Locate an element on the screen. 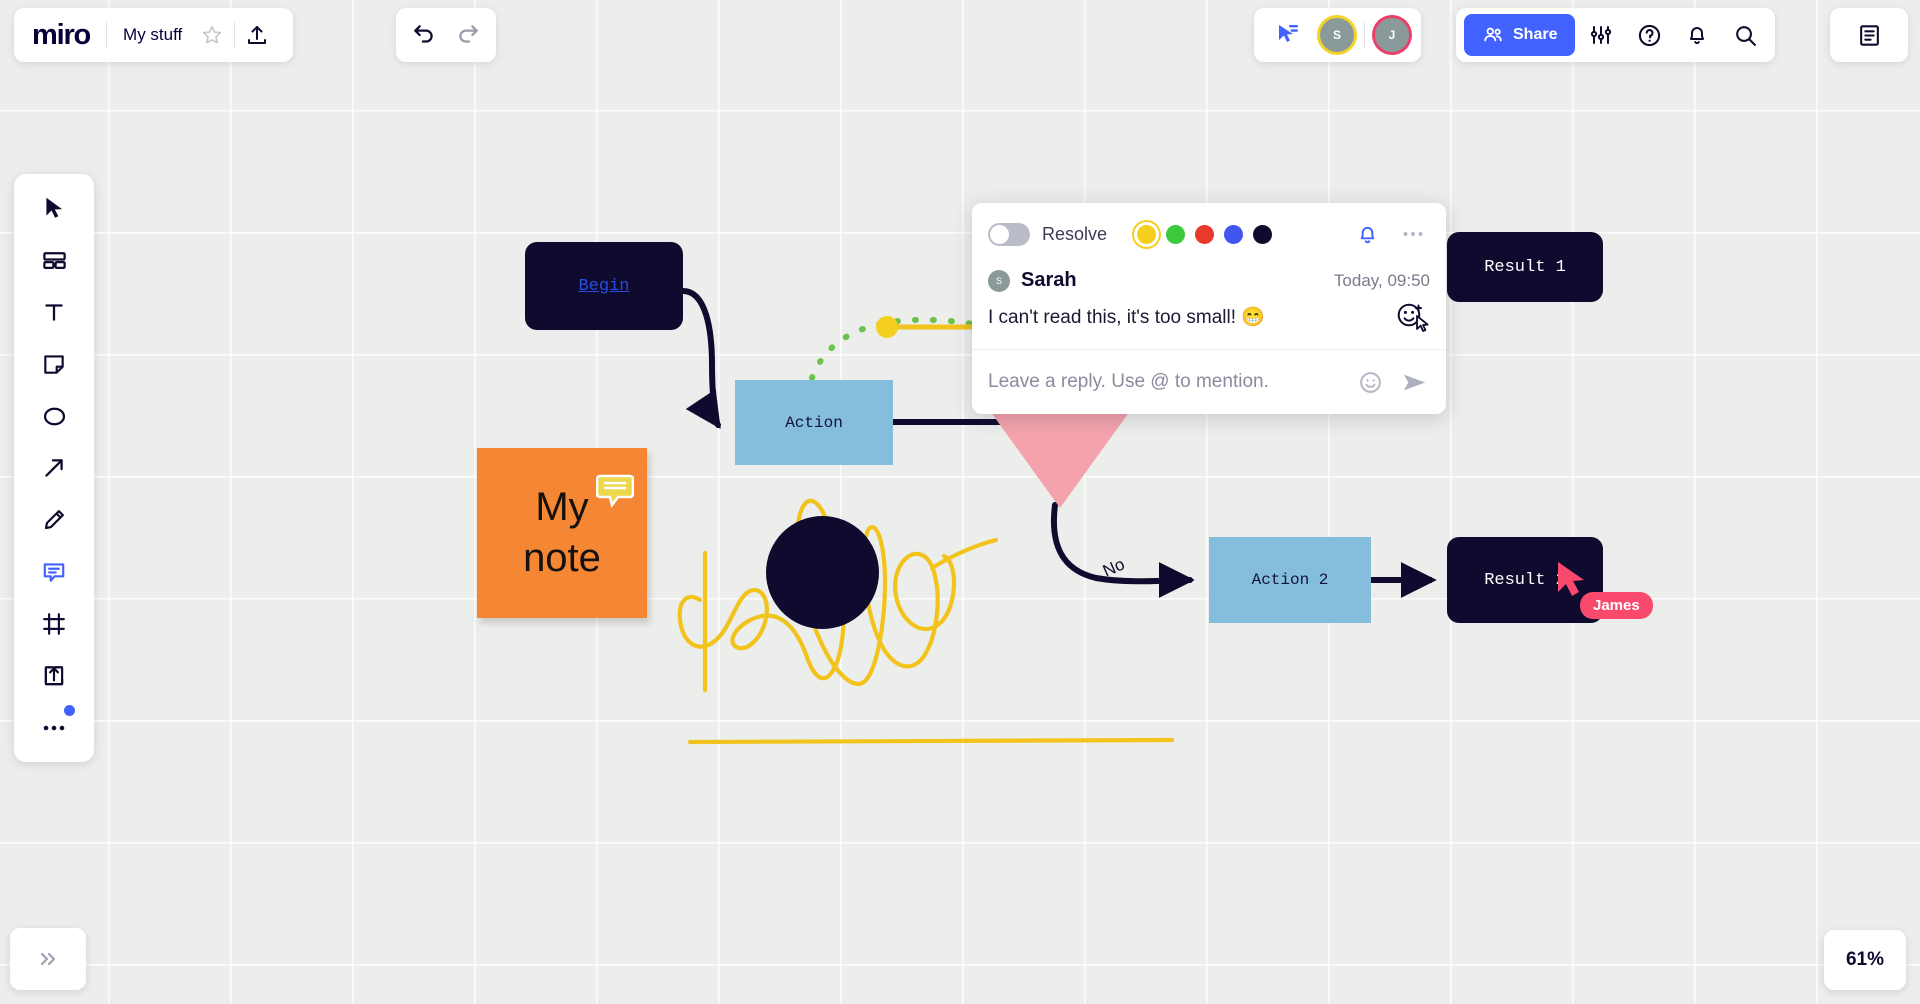  collaborators-group: S J is located at coordinates (1337, 35).